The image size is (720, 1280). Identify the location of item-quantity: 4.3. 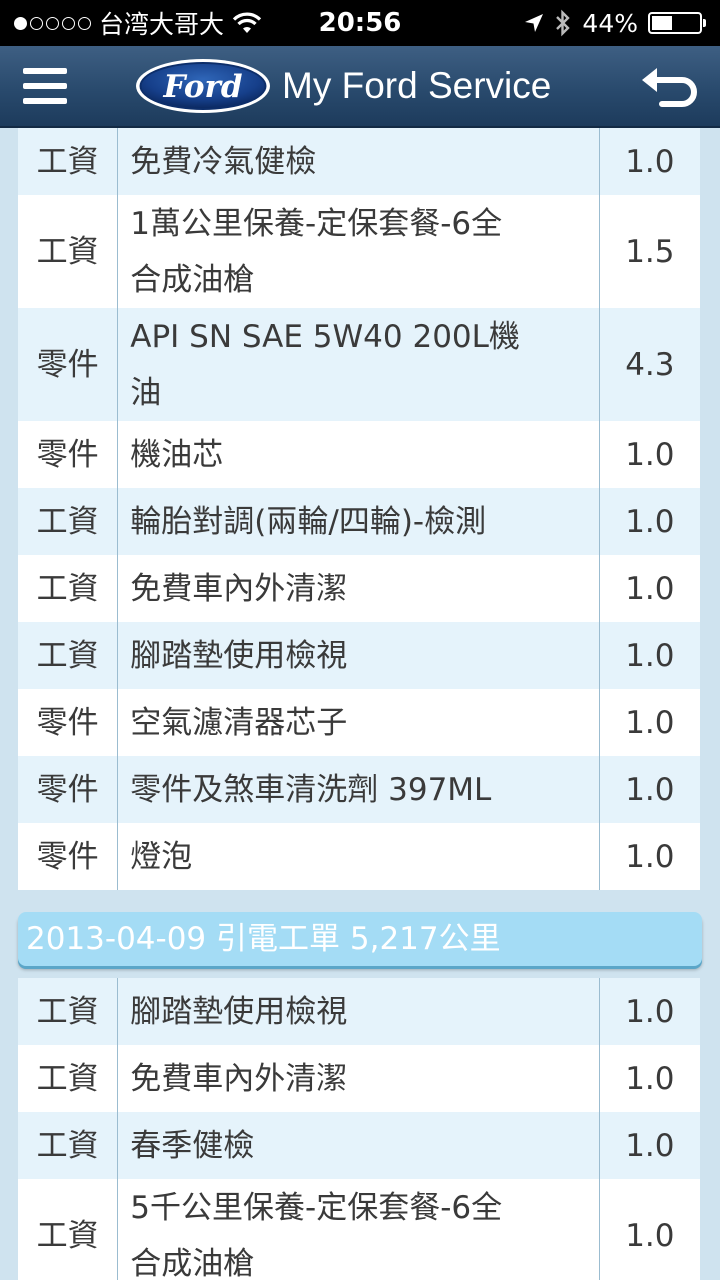
(649, 364).